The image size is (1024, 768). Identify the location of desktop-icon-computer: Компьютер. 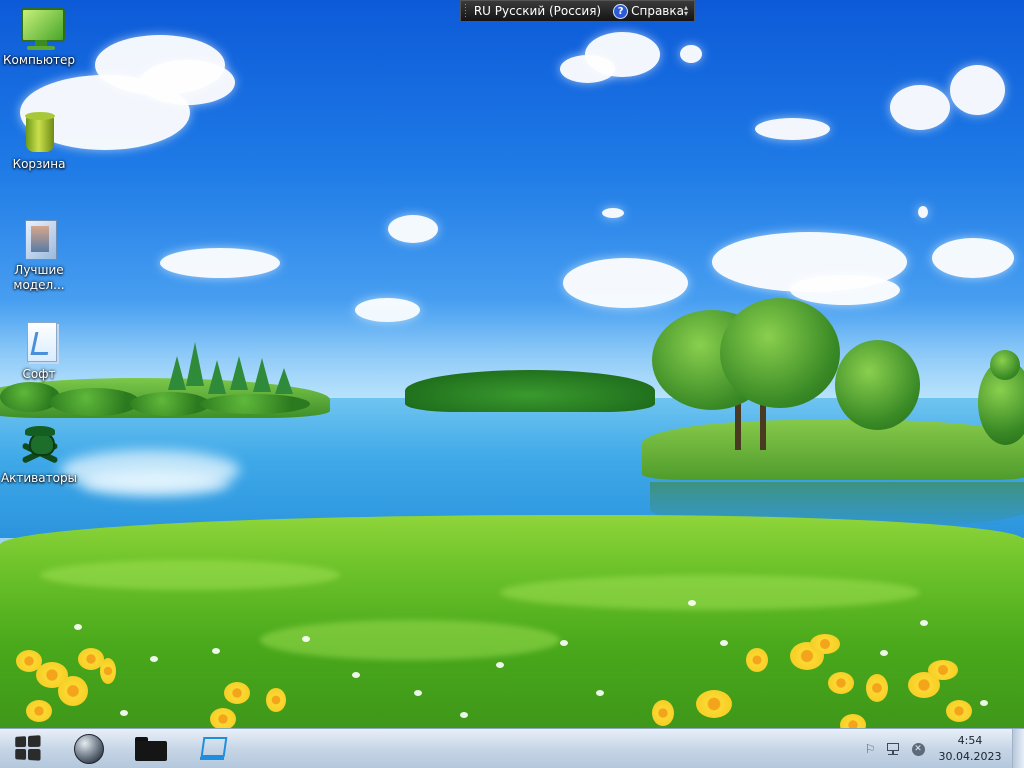
(39, 37).